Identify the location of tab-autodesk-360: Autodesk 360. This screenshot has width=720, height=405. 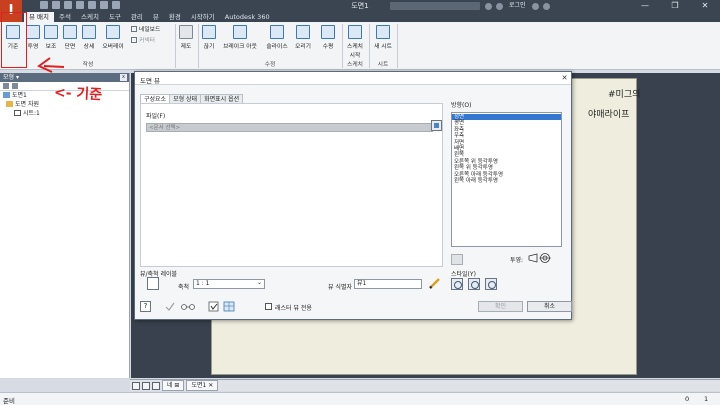
(247, 17).